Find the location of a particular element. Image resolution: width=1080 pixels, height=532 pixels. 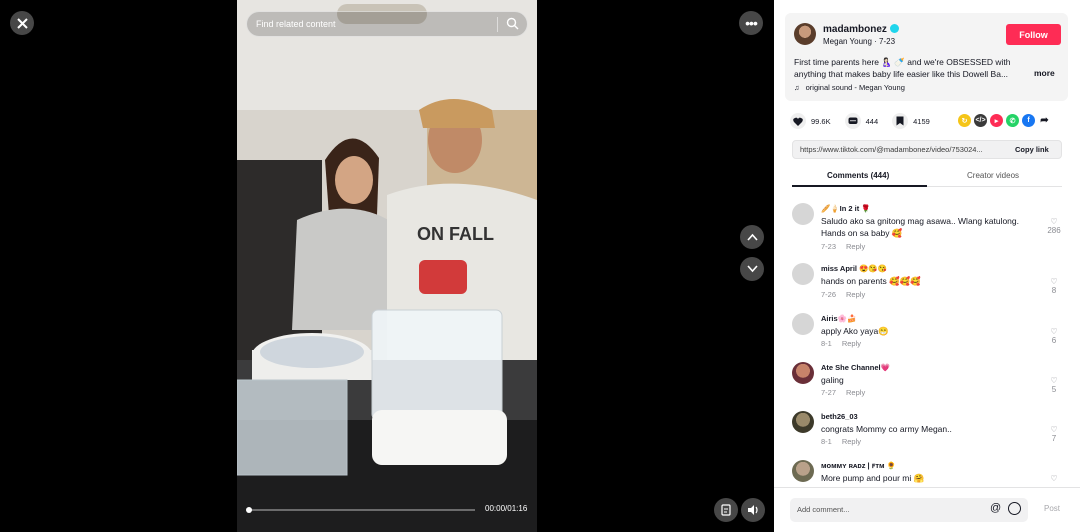

save-button: 4159 is located at coordinates (911, 121).